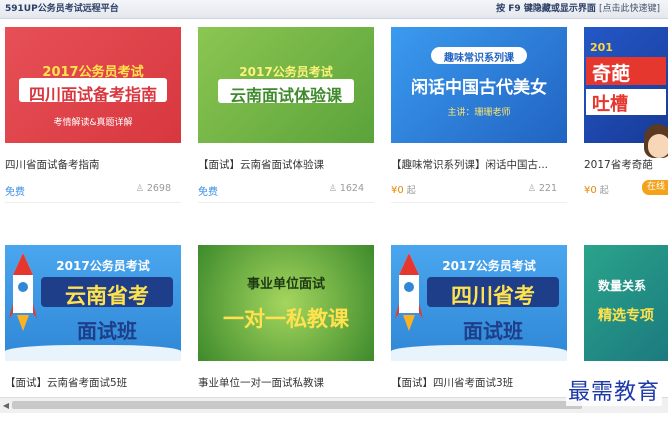 This screenshot has width=668, height=422. Describe the element at coordinates (62, 9) in the screenshot. I see `app-title: 591UP公务员考试远程平台` at that location.